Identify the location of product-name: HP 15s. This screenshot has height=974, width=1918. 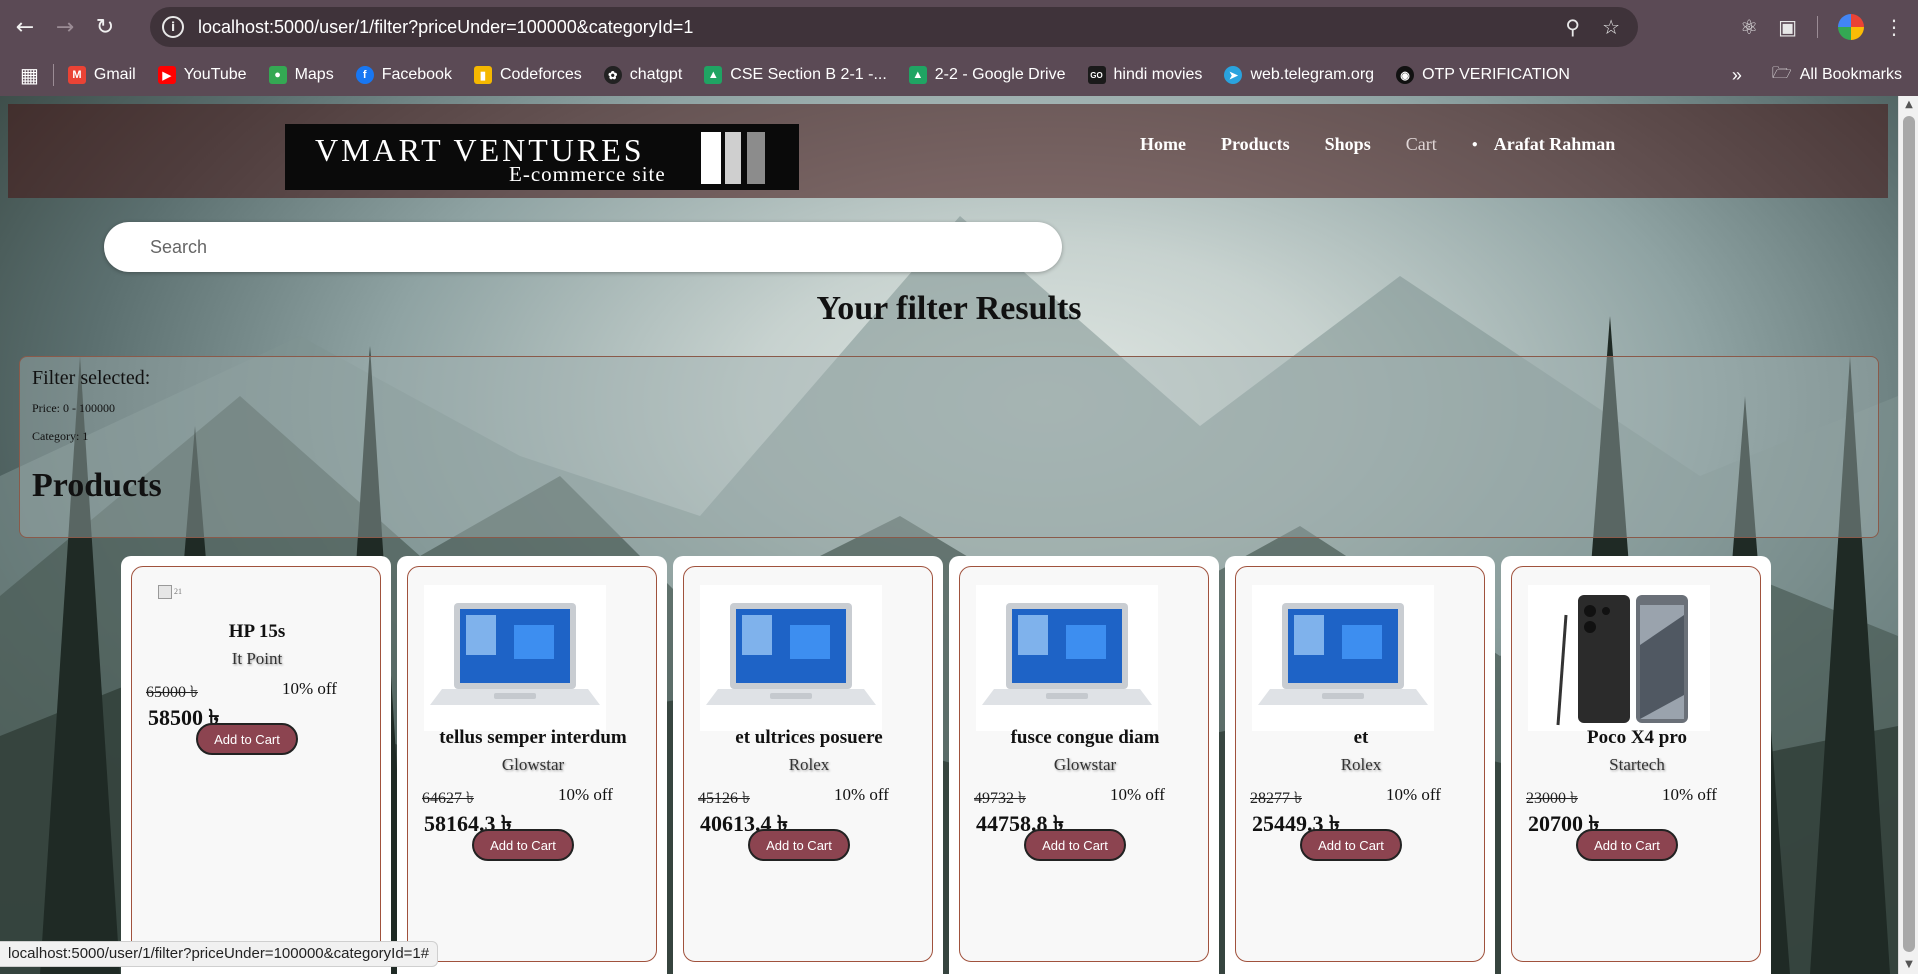
(257, 632).